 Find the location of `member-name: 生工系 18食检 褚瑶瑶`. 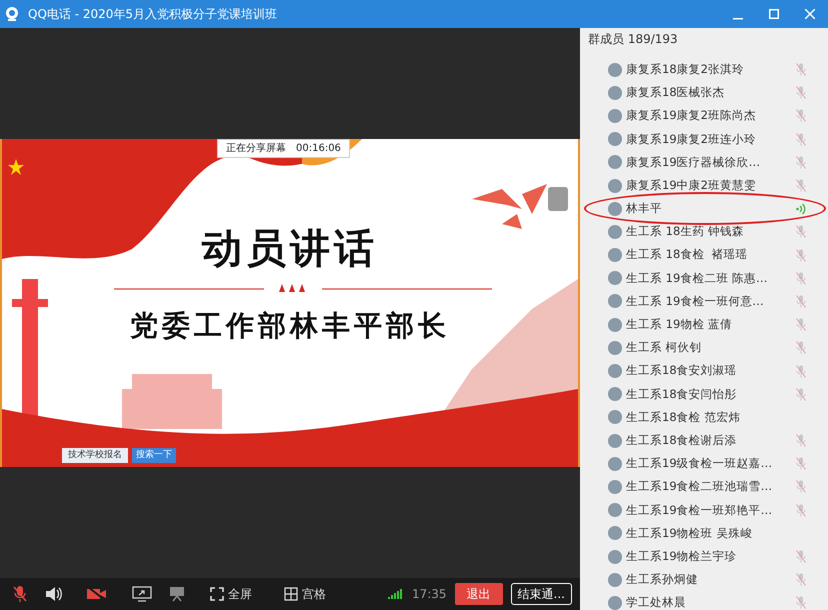

member-name: 生工系 18食检 褚瑶瑶 is located at coordinates (687, 255).